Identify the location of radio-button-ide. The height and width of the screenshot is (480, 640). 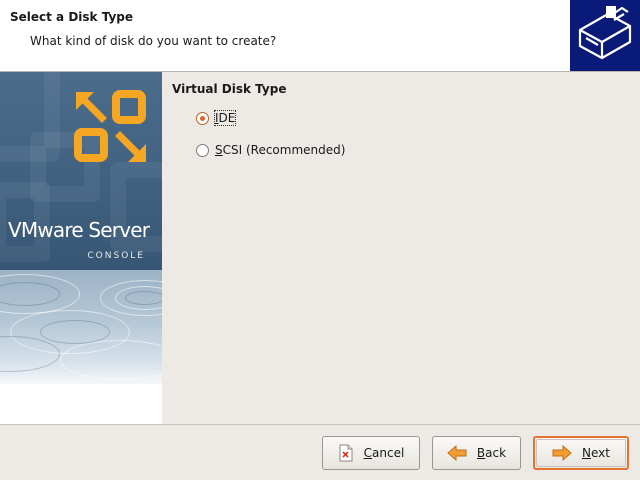
(202, 118).